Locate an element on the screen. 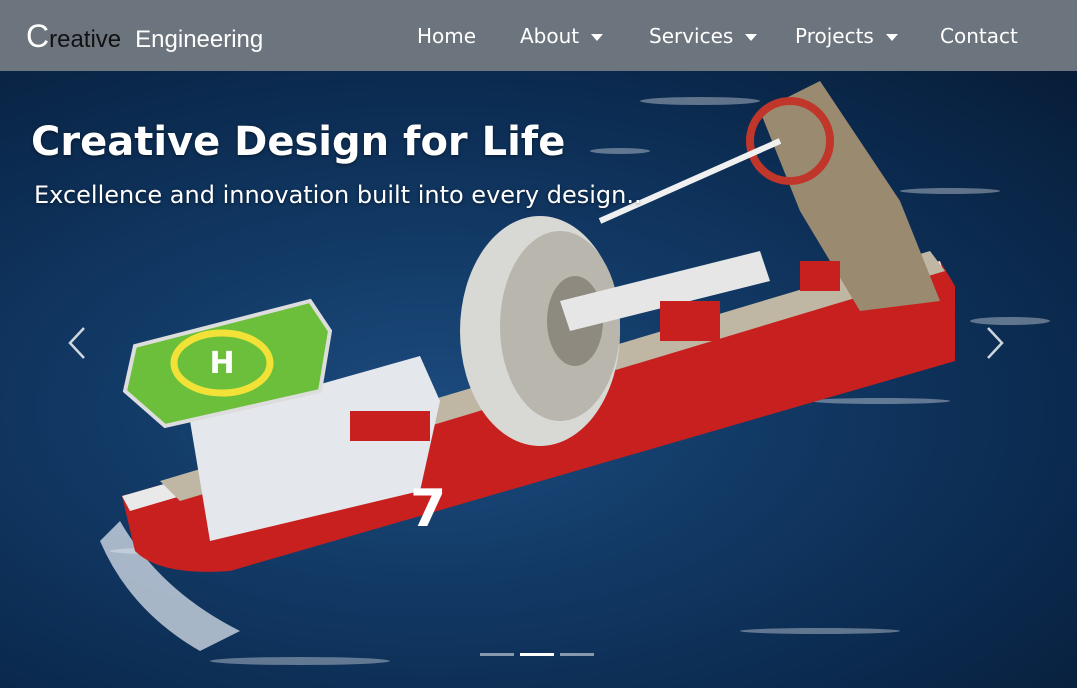  nav-services-label: Services is located at coordinates (691, 36).